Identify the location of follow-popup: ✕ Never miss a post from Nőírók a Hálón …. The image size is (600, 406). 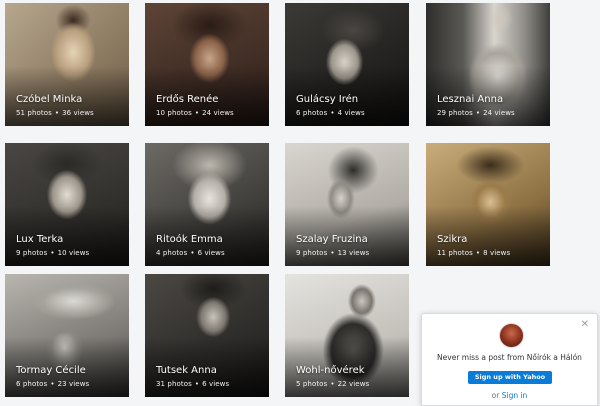
(509, 359).